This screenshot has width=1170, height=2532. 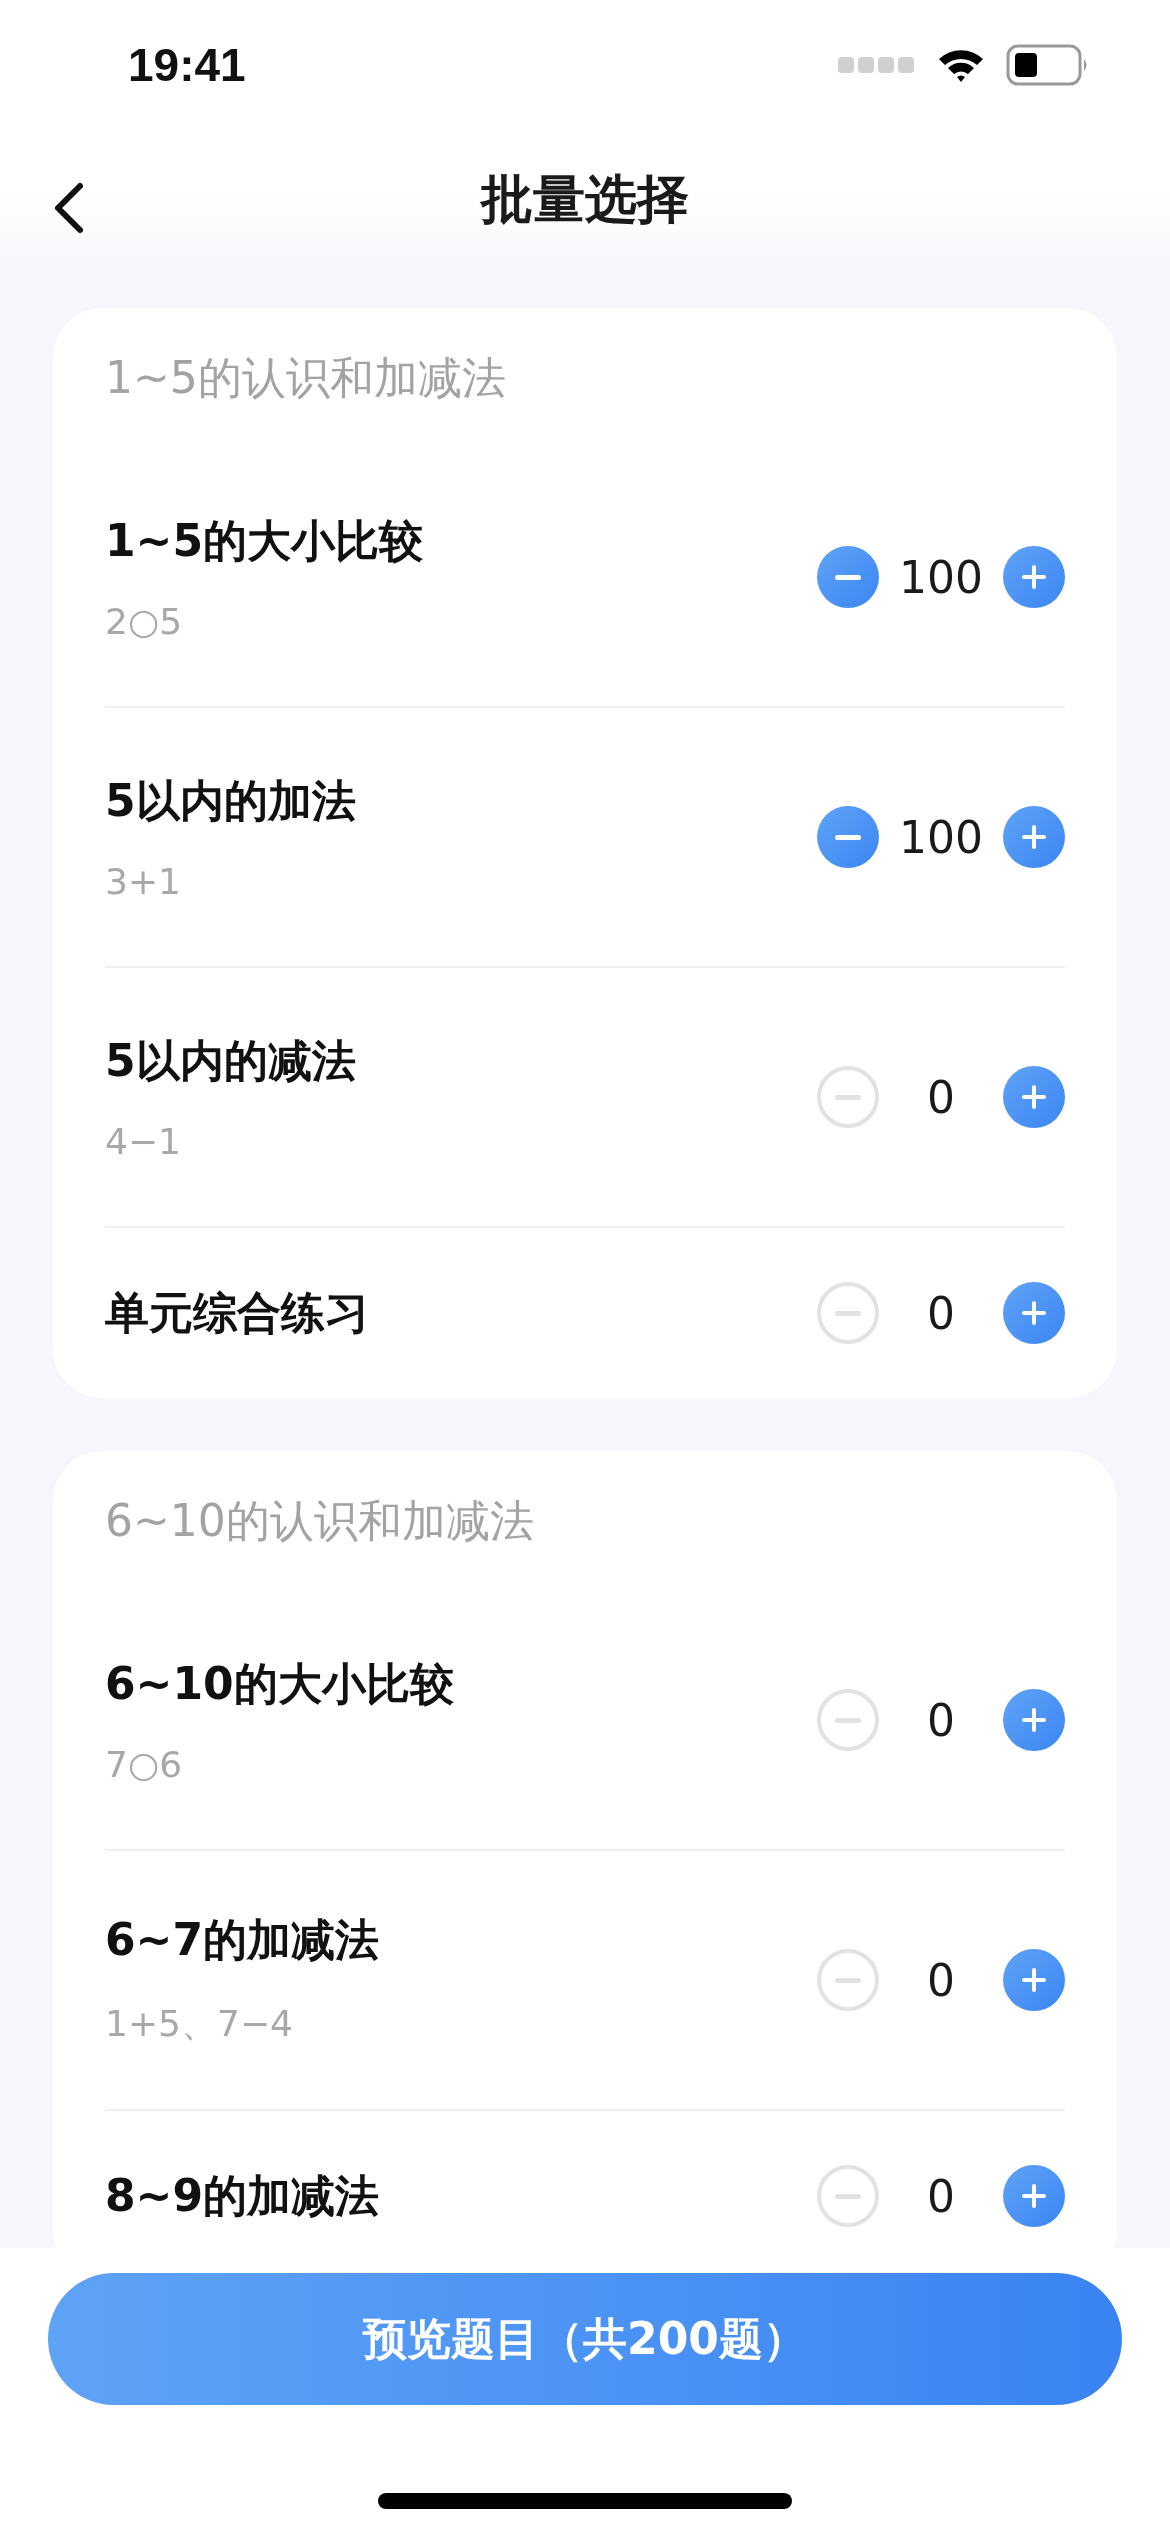 What do you see at coordinates (144, 1764) in the screenshot?
I see `exercise-example: 7○6` at bounding box center [144, 1764].